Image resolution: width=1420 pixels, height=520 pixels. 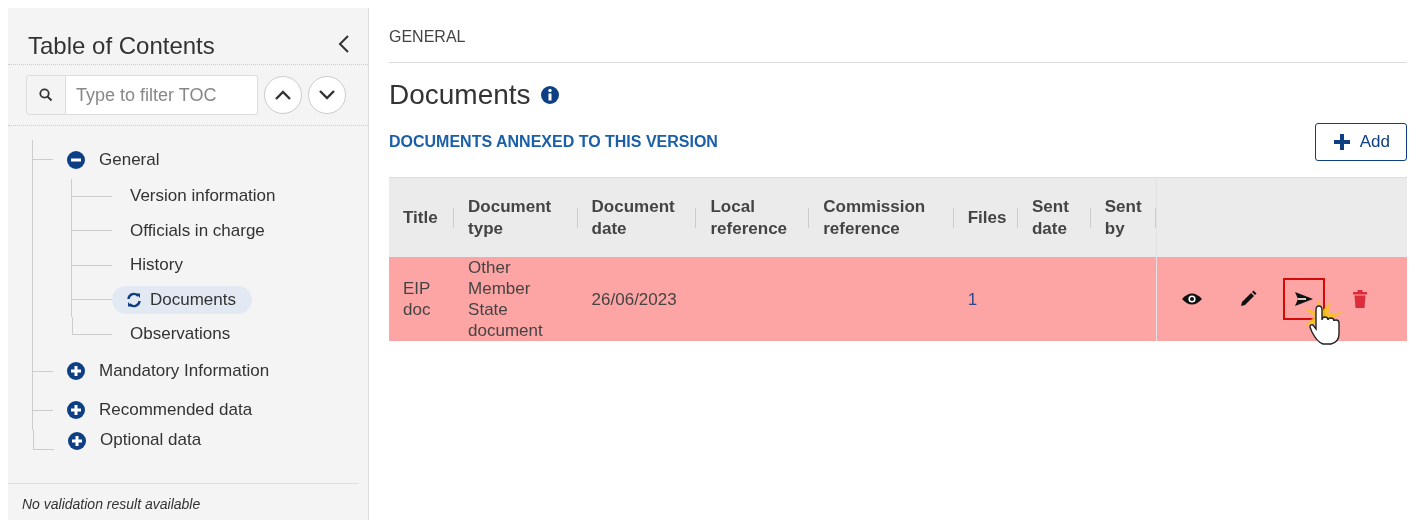 I want to click on search-icon, so click(x=46, y=95).